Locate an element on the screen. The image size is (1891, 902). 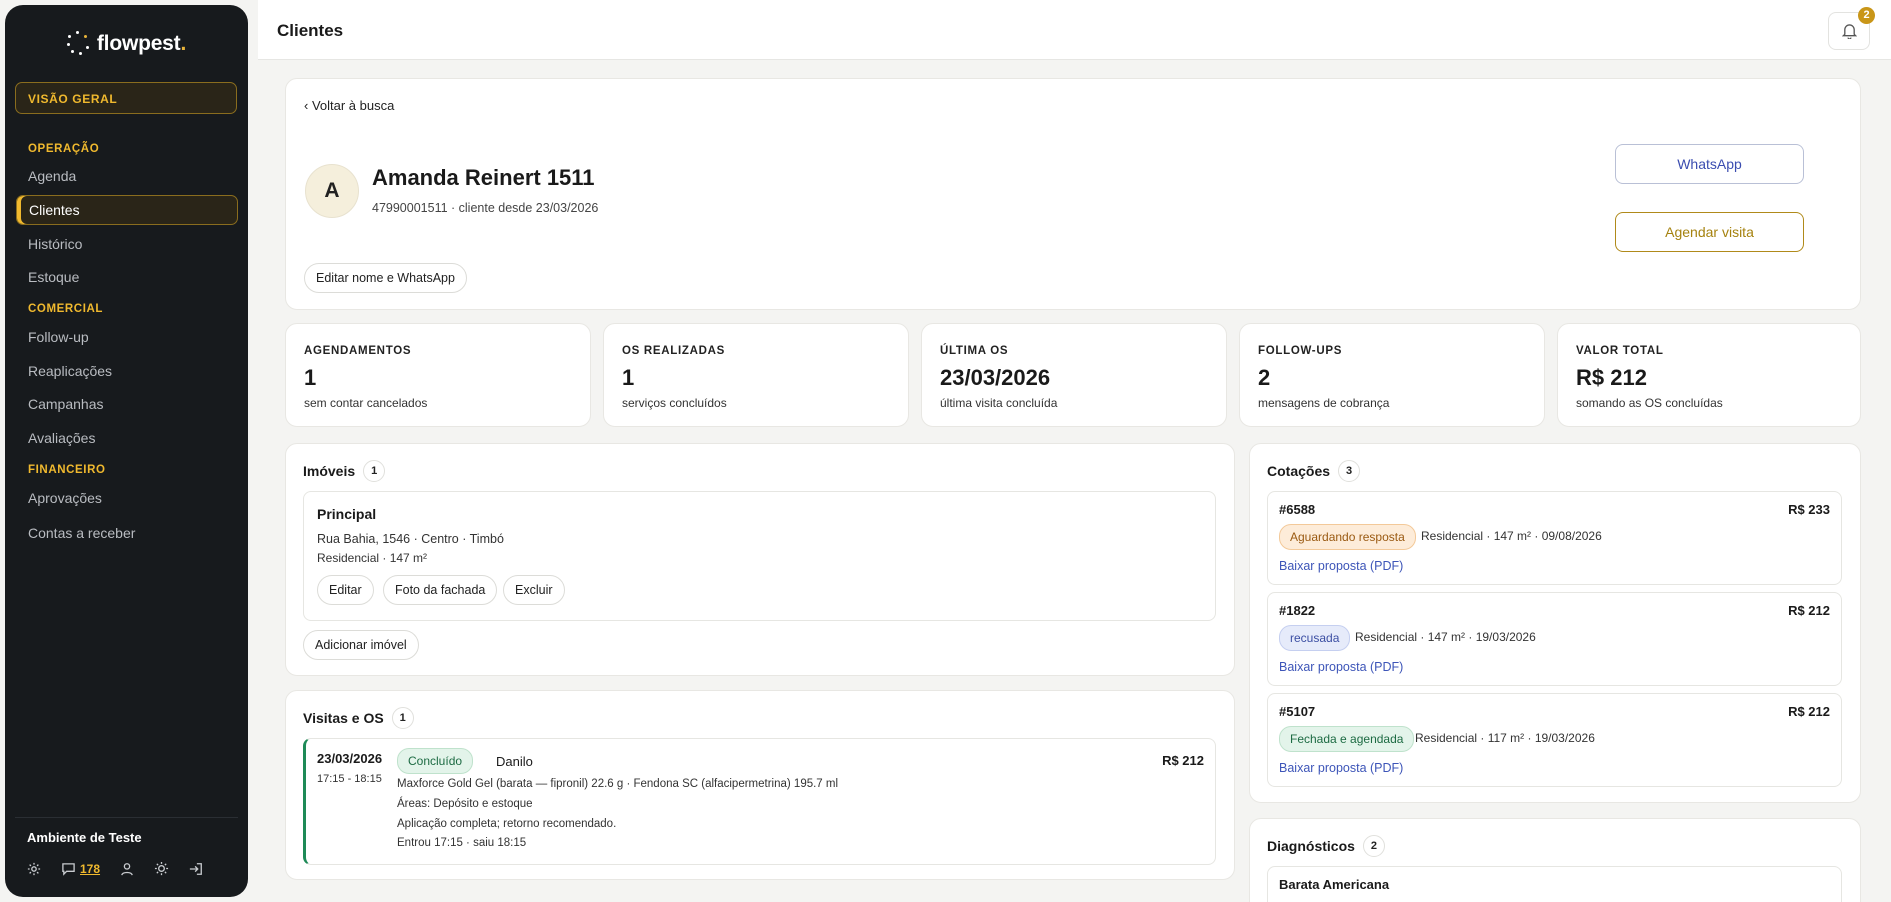
stat-subtitle: sem contar cancelados is located at coordinates (366, 403).